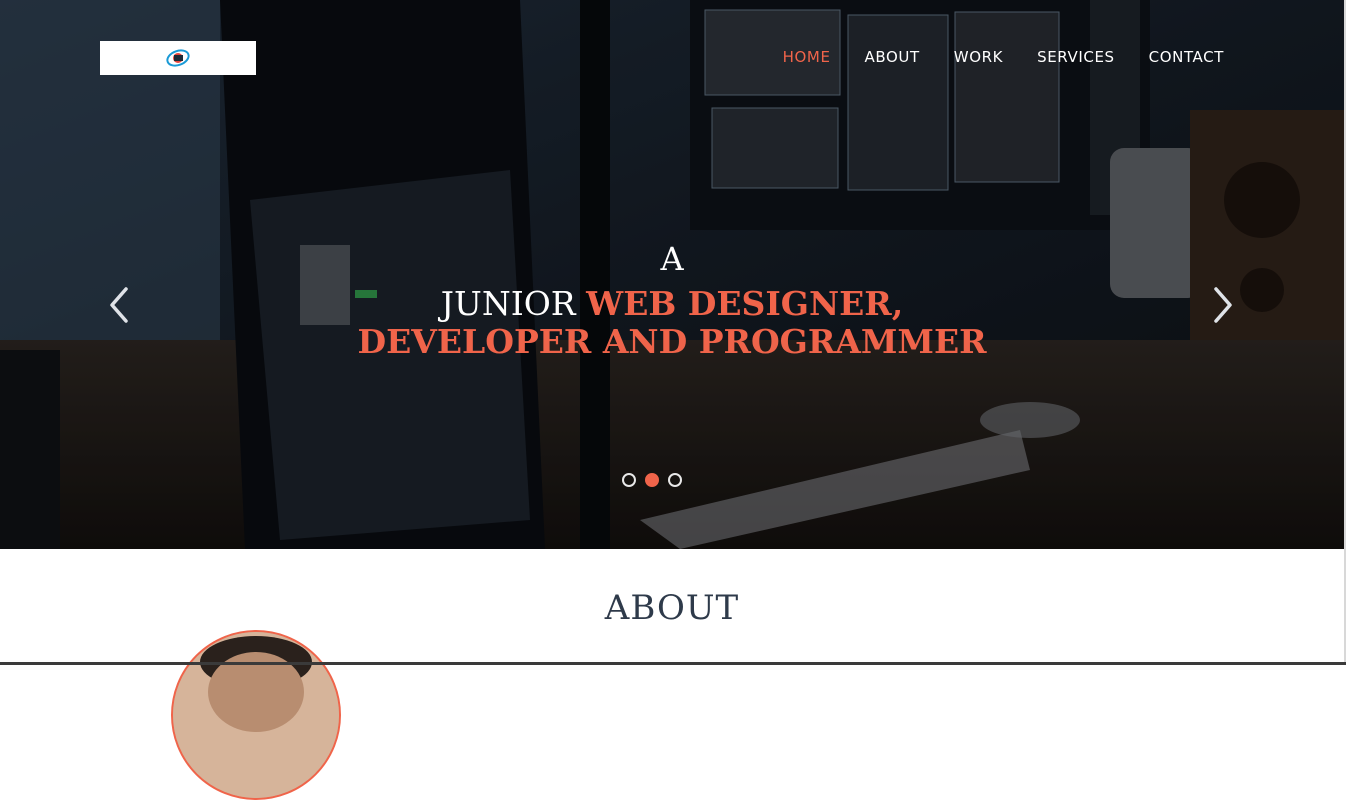 This screenshot has height=800, width=1346. I want to click on nav-work: WORK, so click(978, 57).